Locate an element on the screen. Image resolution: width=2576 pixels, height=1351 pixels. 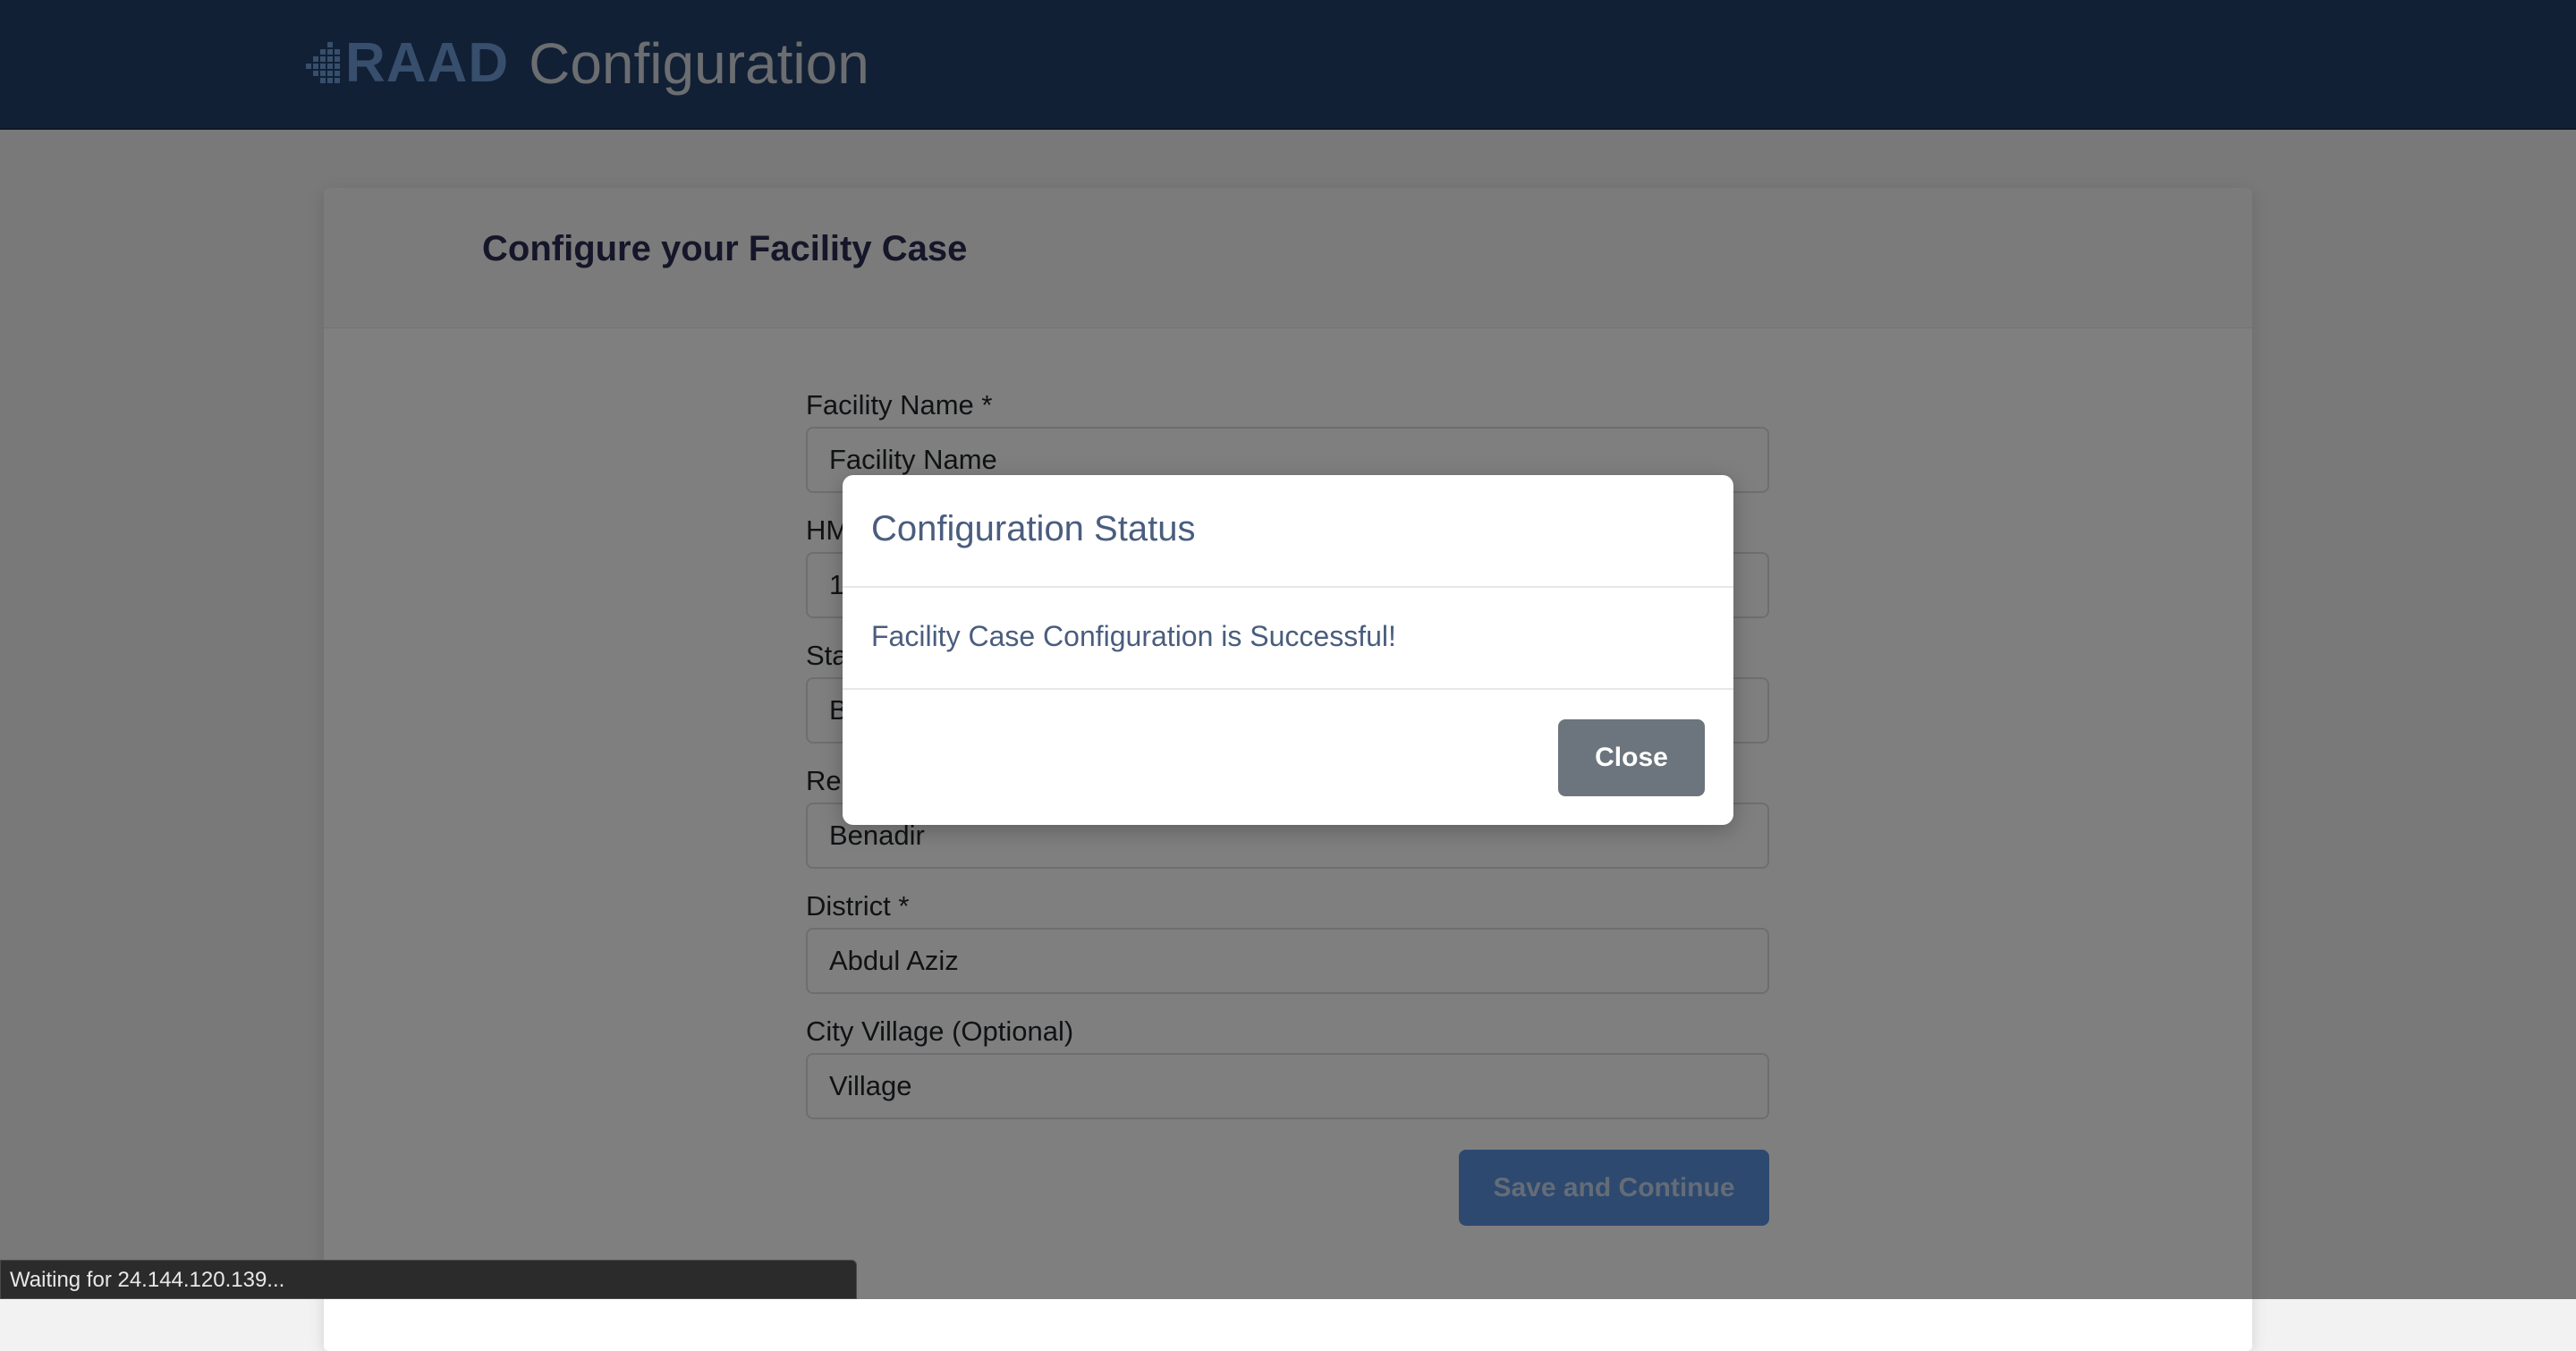
modal-title: Configuration Status is located at coordinates (1033, 528).